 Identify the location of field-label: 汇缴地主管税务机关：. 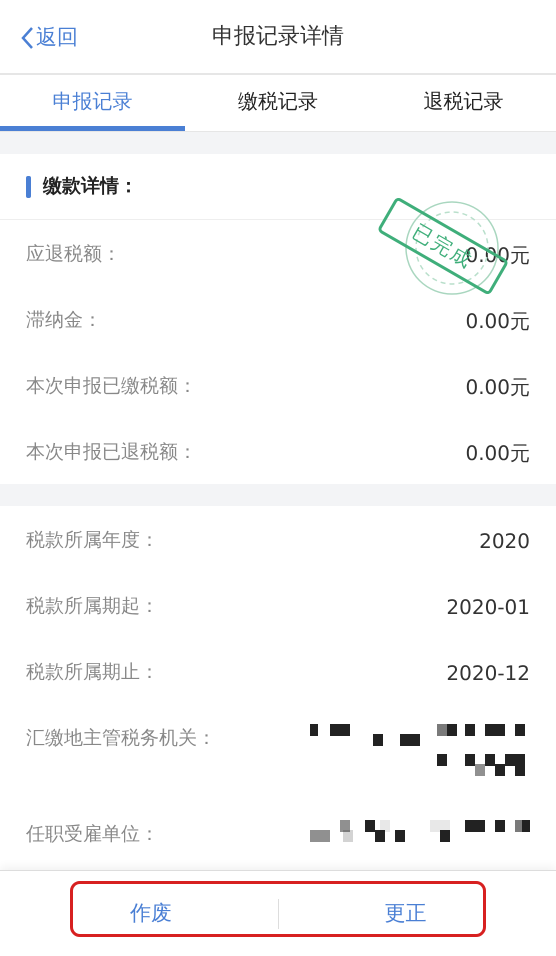
(121, 738).